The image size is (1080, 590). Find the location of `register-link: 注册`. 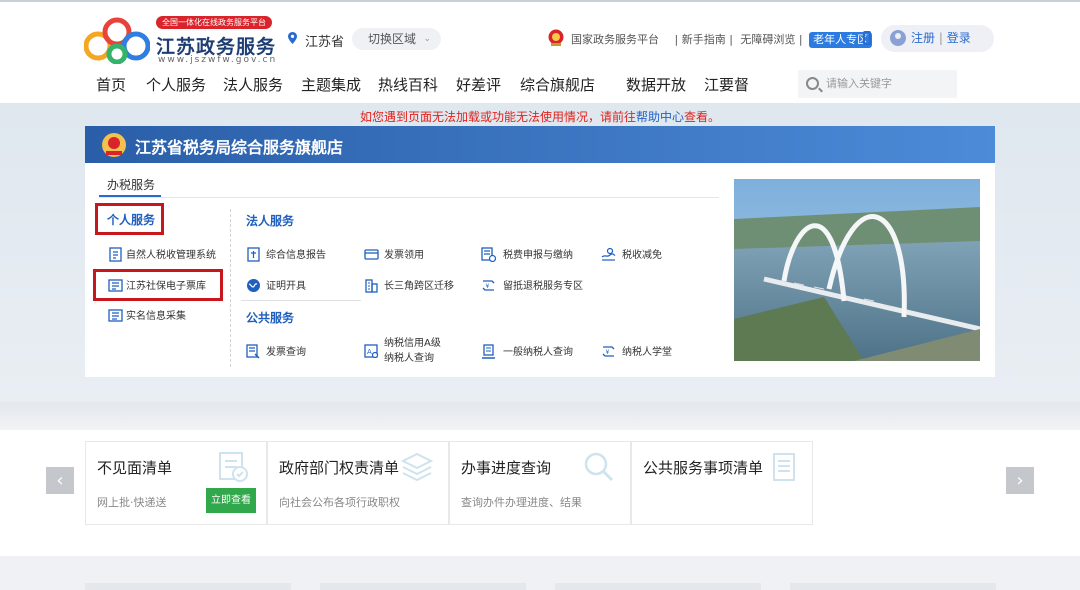

register-link: 注册 is located at coordinates (923, 38).